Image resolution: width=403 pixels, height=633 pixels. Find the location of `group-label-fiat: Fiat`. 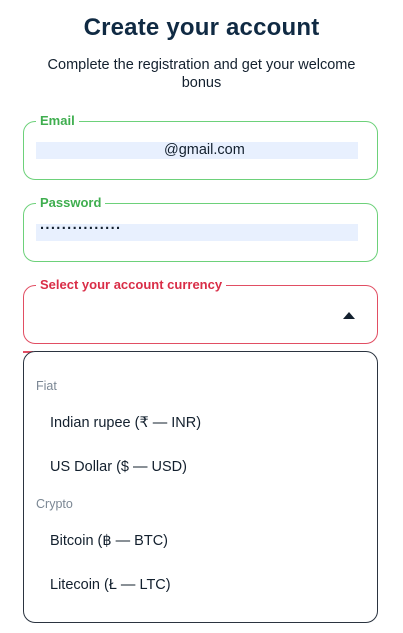

group-label-fiat: Fiat is located at coordinates (46, 386).